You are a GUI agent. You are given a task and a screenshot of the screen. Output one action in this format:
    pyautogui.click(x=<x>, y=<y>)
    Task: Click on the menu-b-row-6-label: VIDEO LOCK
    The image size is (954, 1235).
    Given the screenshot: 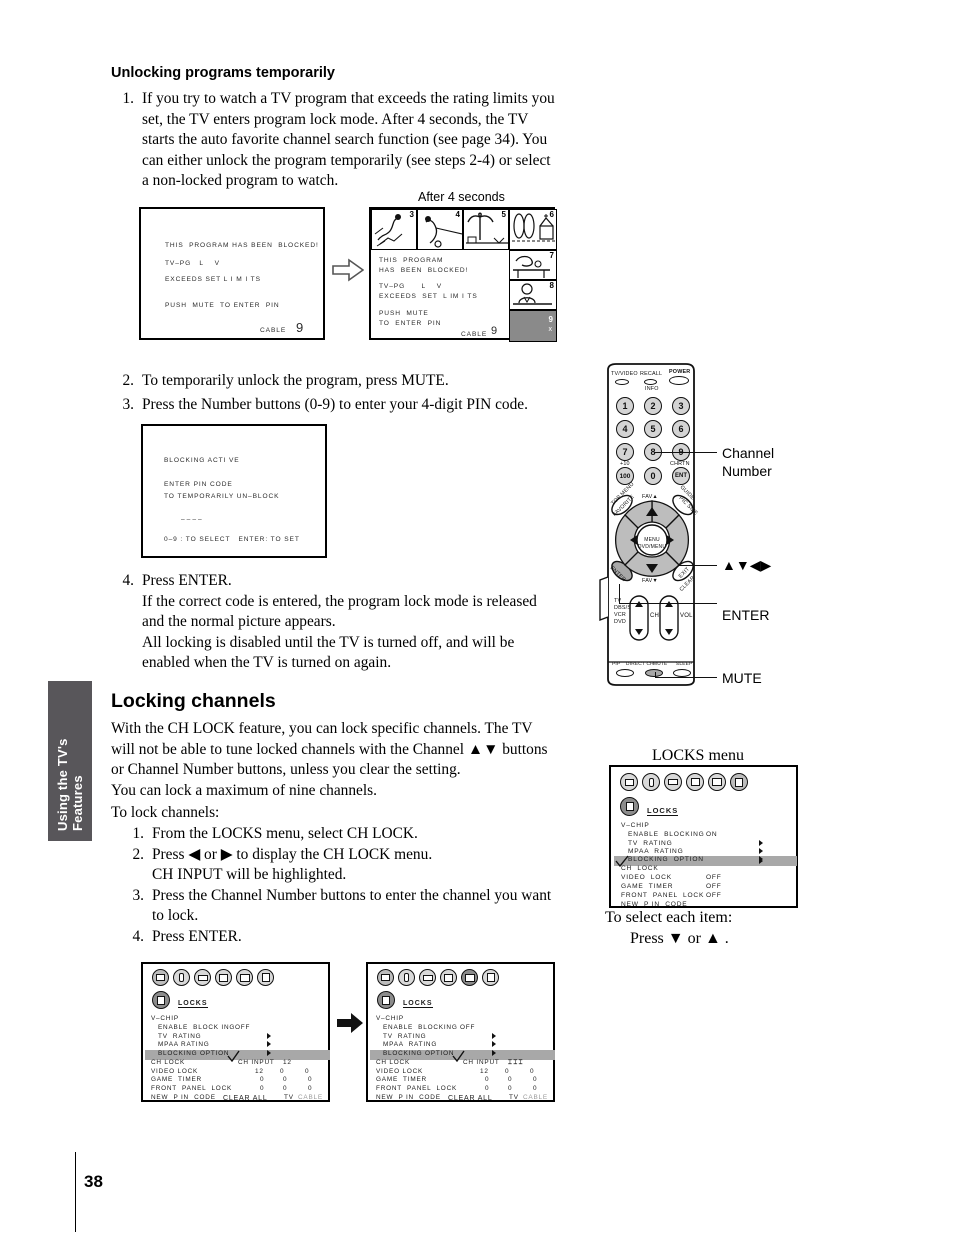 What is the action you would take?
    pyautogui.click(x=399, y=1071)
    